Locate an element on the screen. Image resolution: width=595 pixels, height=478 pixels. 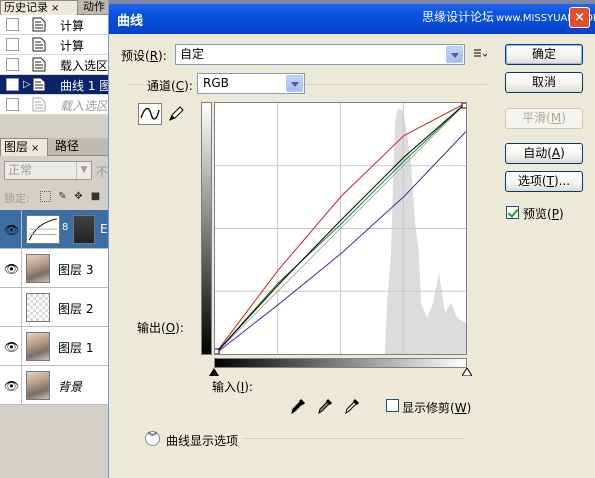
options-access-key: T is located at coordinates (550, 181).